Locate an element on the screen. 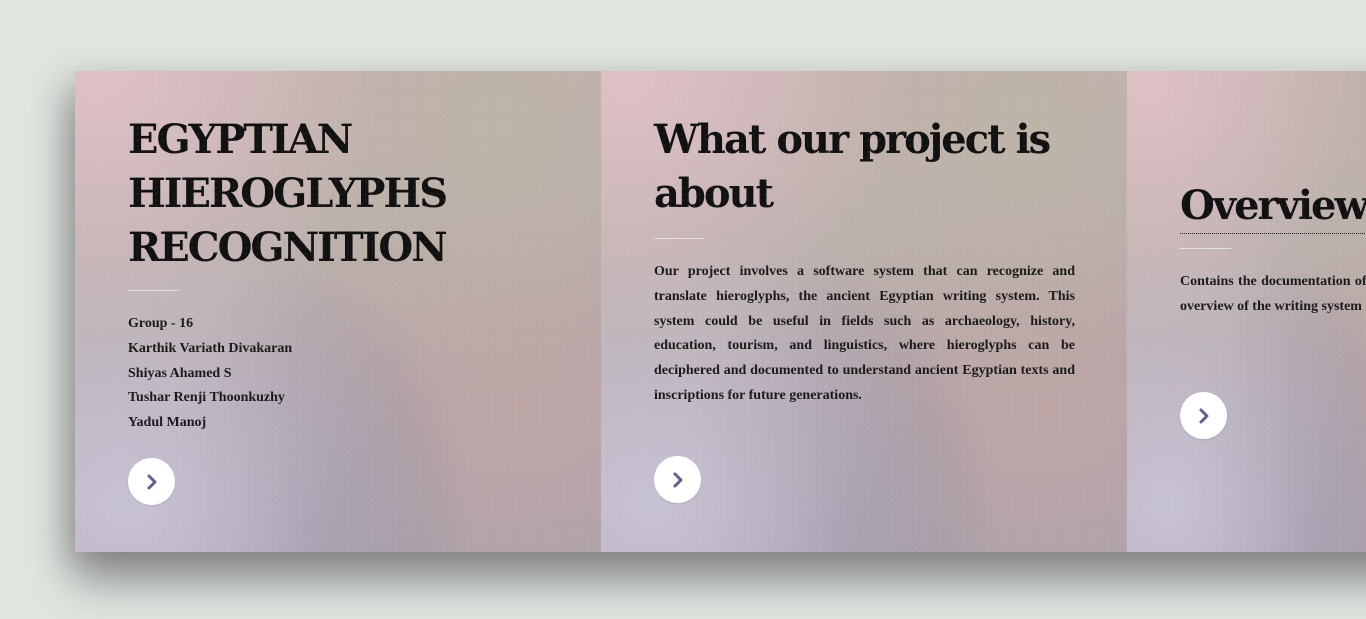 The image size is (1366, 619). panel-overview-heading: Overview is located at coordinates (1273, 206).